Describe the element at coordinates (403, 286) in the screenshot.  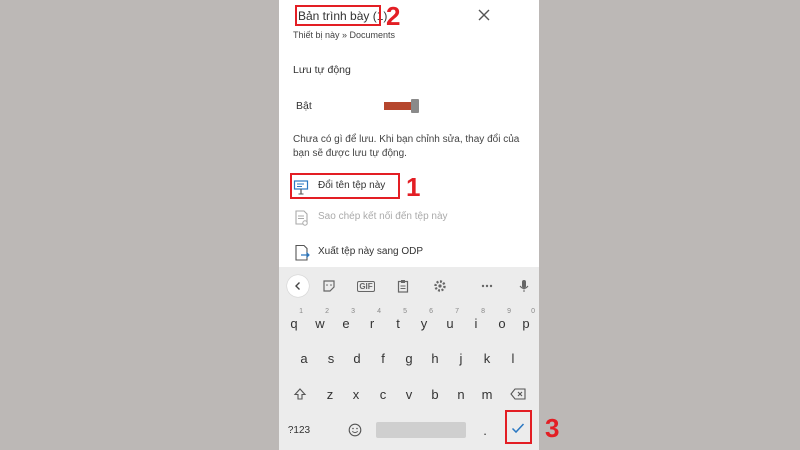
I see `clipboard-icon` at that location.